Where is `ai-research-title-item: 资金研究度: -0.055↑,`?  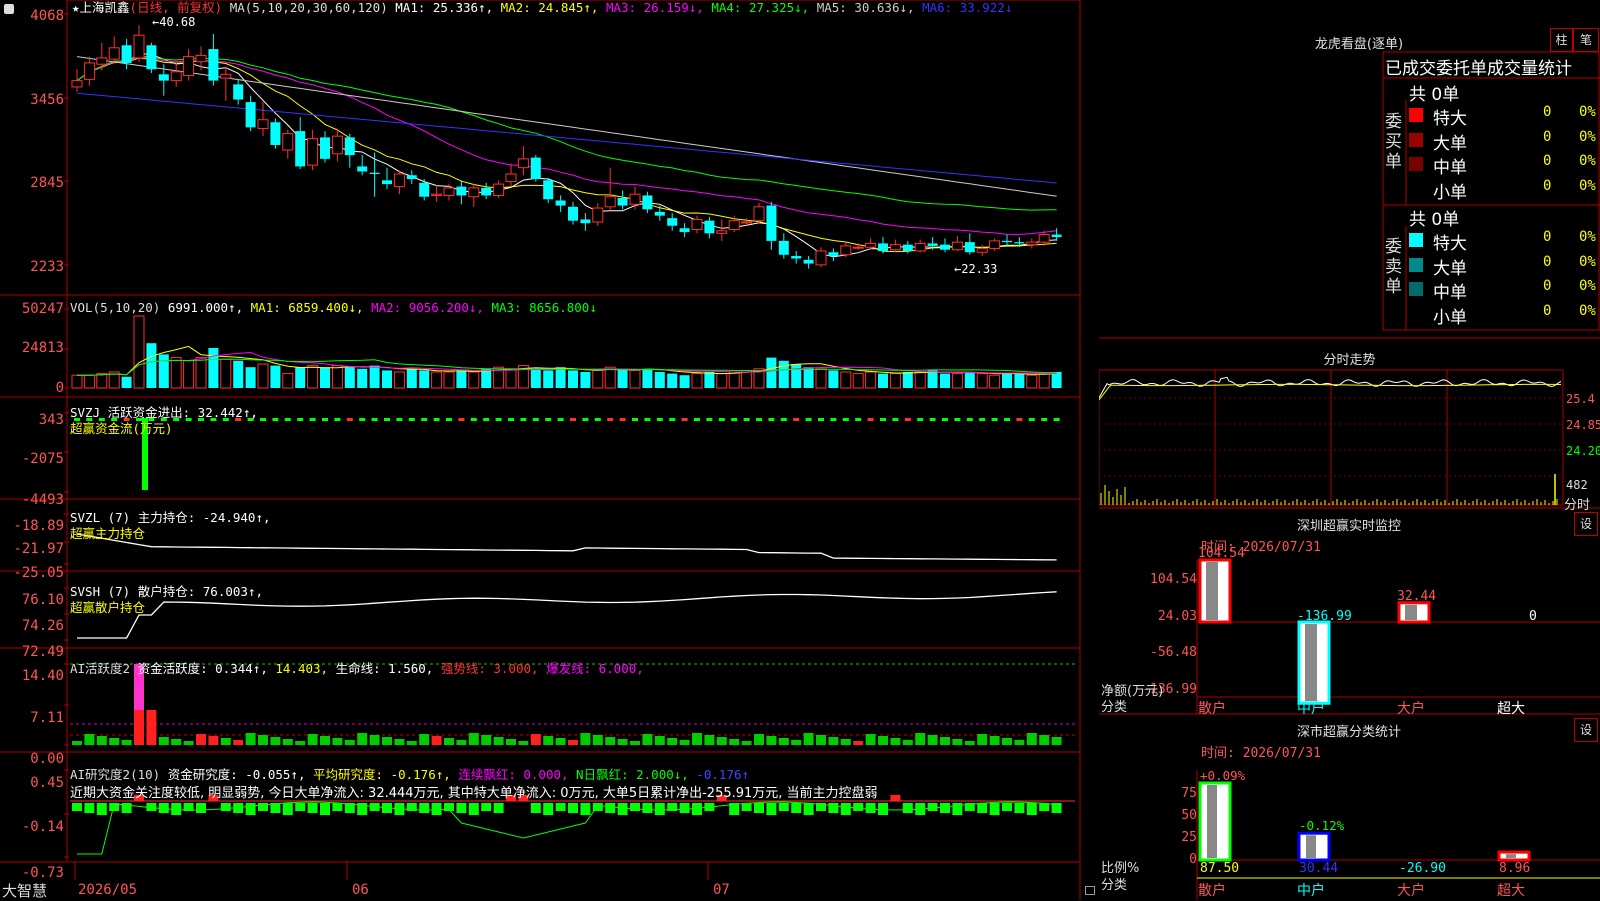 ai-research-title-item: 资金研究度: -0.055↑, is located at coordinates (240, 774).